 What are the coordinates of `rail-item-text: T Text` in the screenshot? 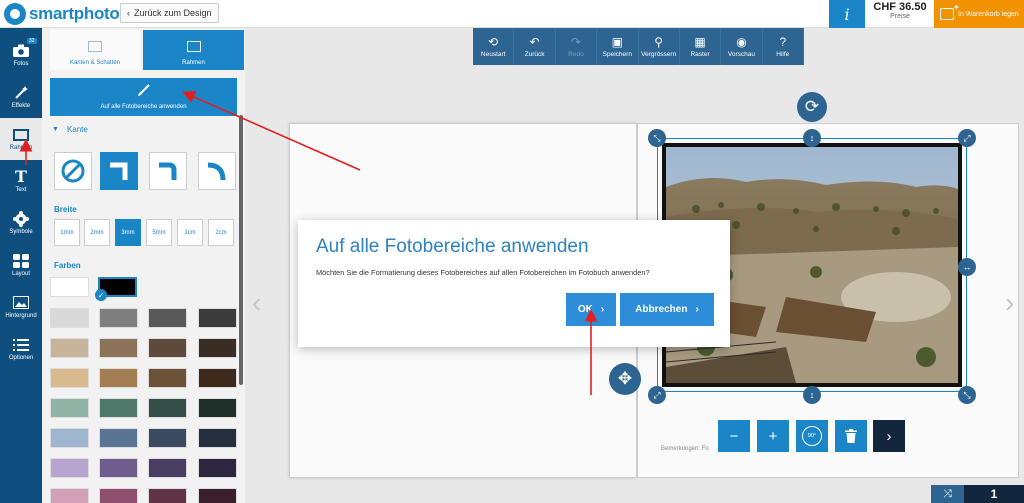 It's located at (21, 181).